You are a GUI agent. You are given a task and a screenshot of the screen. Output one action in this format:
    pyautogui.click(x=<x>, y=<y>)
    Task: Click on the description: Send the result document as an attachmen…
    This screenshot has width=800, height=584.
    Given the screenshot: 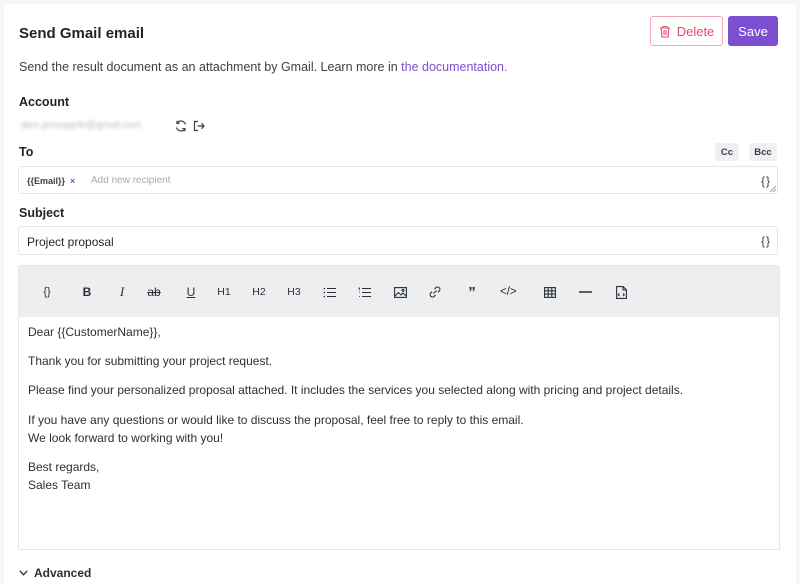 What is the action you would take?
    pyautogui.click(x=263, y=67)
    